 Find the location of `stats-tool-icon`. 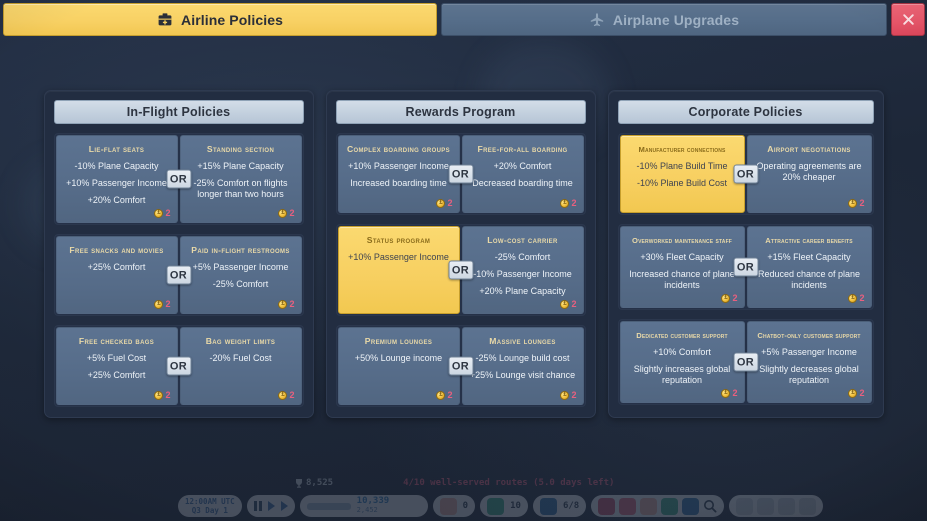

stats-tool-icon is located at coordinates (670, 506).